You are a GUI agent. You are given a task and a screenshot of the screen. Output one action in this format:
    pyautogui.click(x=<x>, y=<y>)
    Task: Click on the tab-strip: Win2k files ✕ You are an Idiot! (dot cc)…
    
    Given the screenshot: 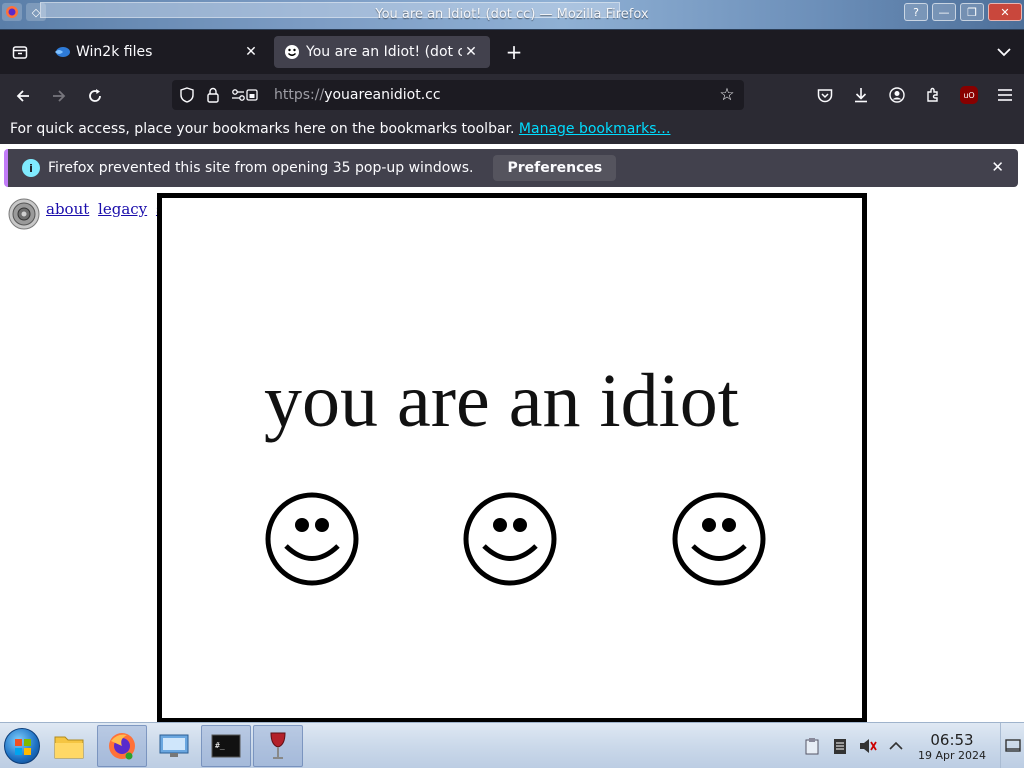 What is the action you would take?
    pyautogui.click(x=512, y=52)
    